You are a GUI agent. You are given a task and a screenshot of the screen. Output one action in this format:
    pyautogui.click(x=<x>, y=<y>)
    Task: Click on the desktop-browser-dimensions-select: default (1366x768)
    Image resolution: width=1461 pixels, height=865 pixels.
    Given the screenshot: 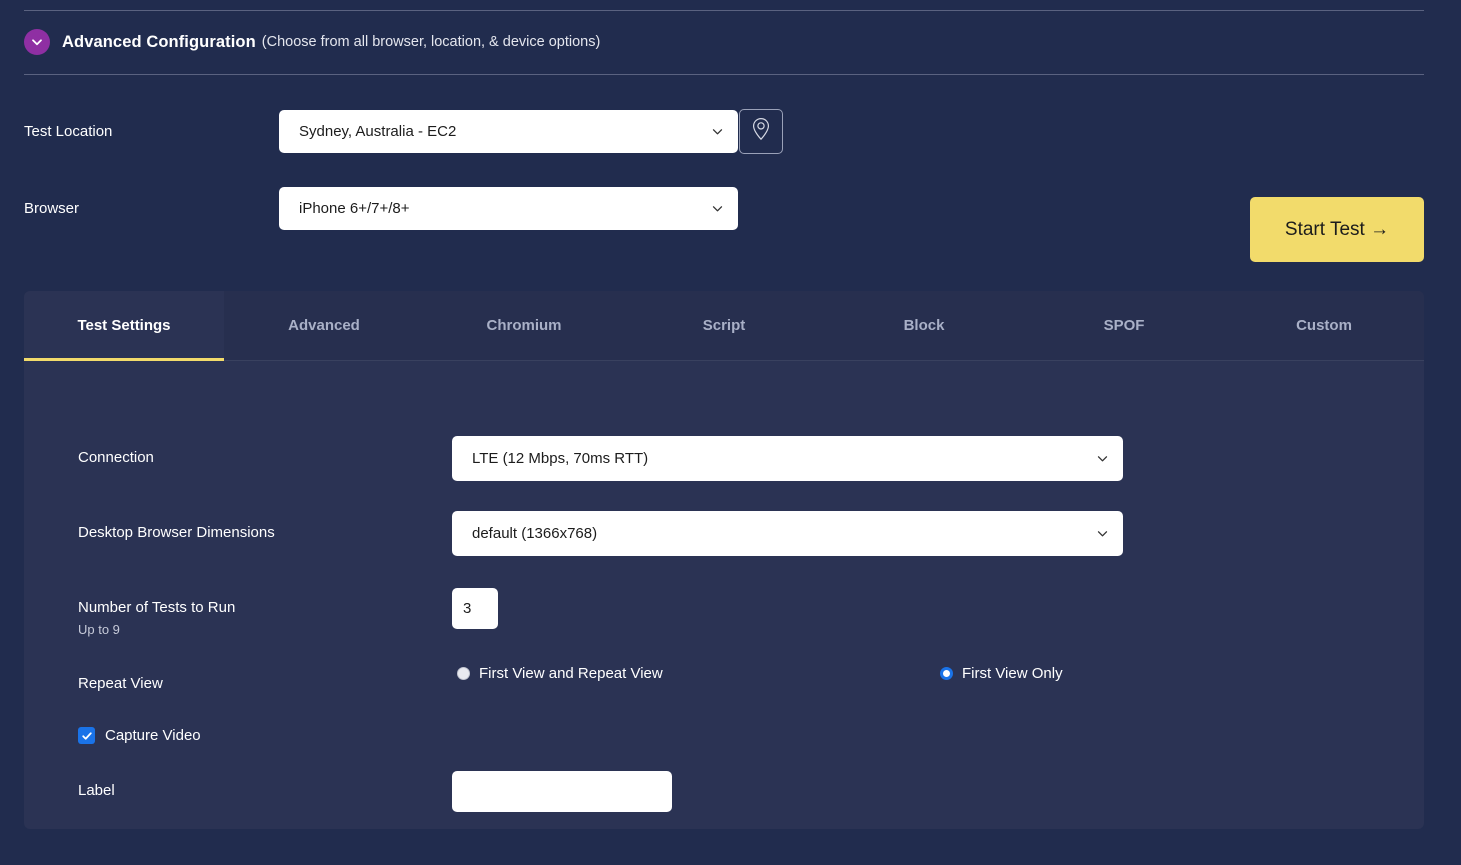 What is the action you would take?
    pyautogui.click(x=787, y=533)
    